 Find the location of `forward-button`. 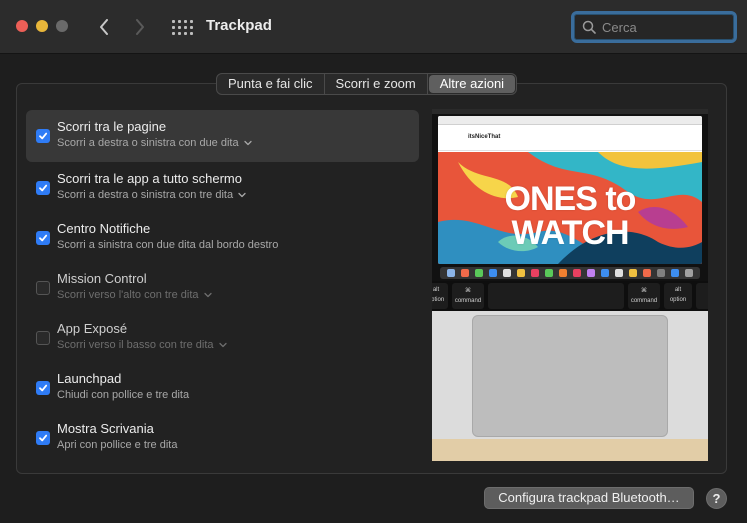

forward-button is located at coordinates (140, 27).